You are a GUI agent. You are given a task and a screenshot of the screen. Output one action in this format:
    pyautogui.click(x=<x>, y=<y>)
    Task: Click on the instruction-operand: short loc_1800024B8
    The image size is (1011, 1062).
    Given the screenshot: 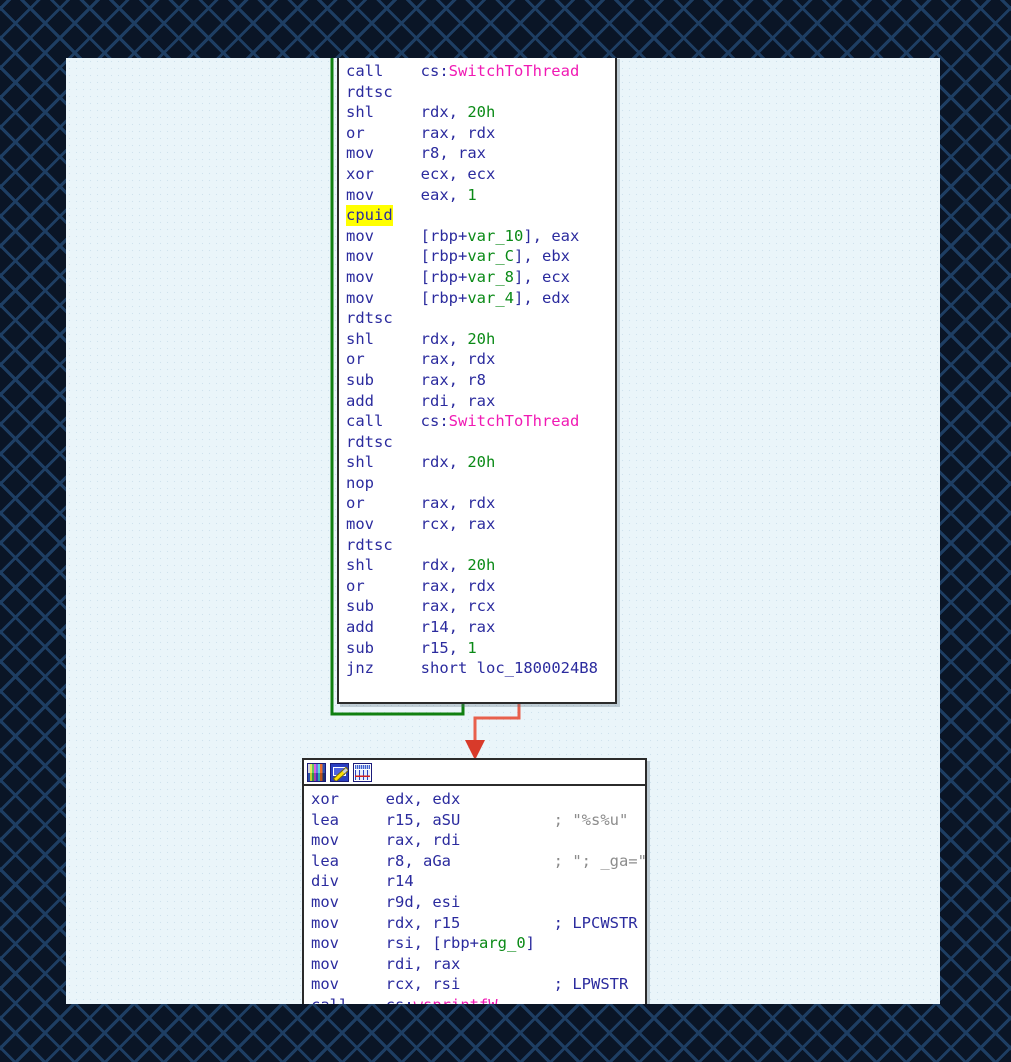 What is the action you would take?
    pyautogui.click(x=509, y=668)
    